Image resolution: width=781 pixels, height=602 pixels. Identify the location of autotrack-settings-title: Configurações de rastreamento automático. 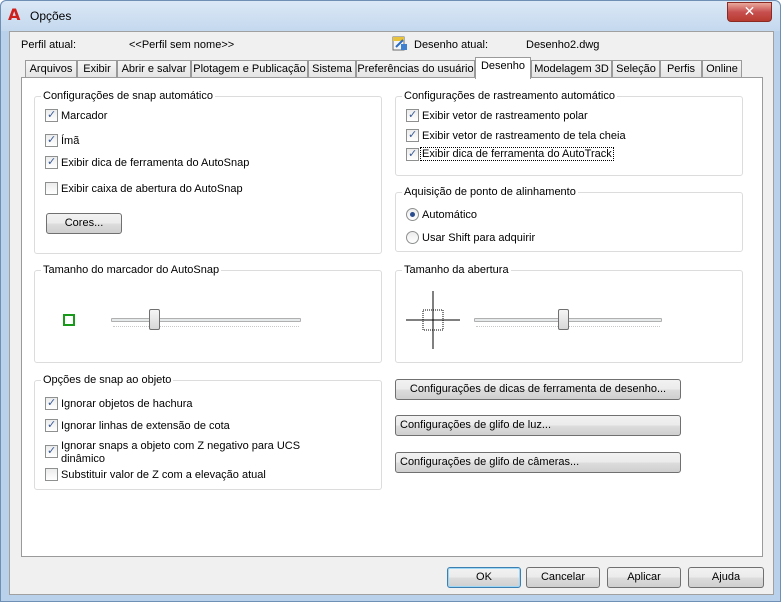
(509, 96).